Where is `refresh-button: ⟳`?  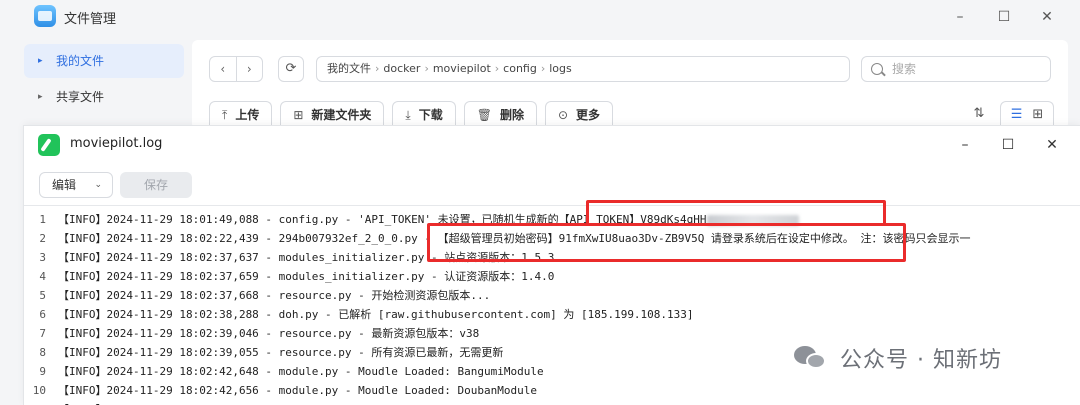 refresh-button: ⟳ is located at coordinates (291, 69).